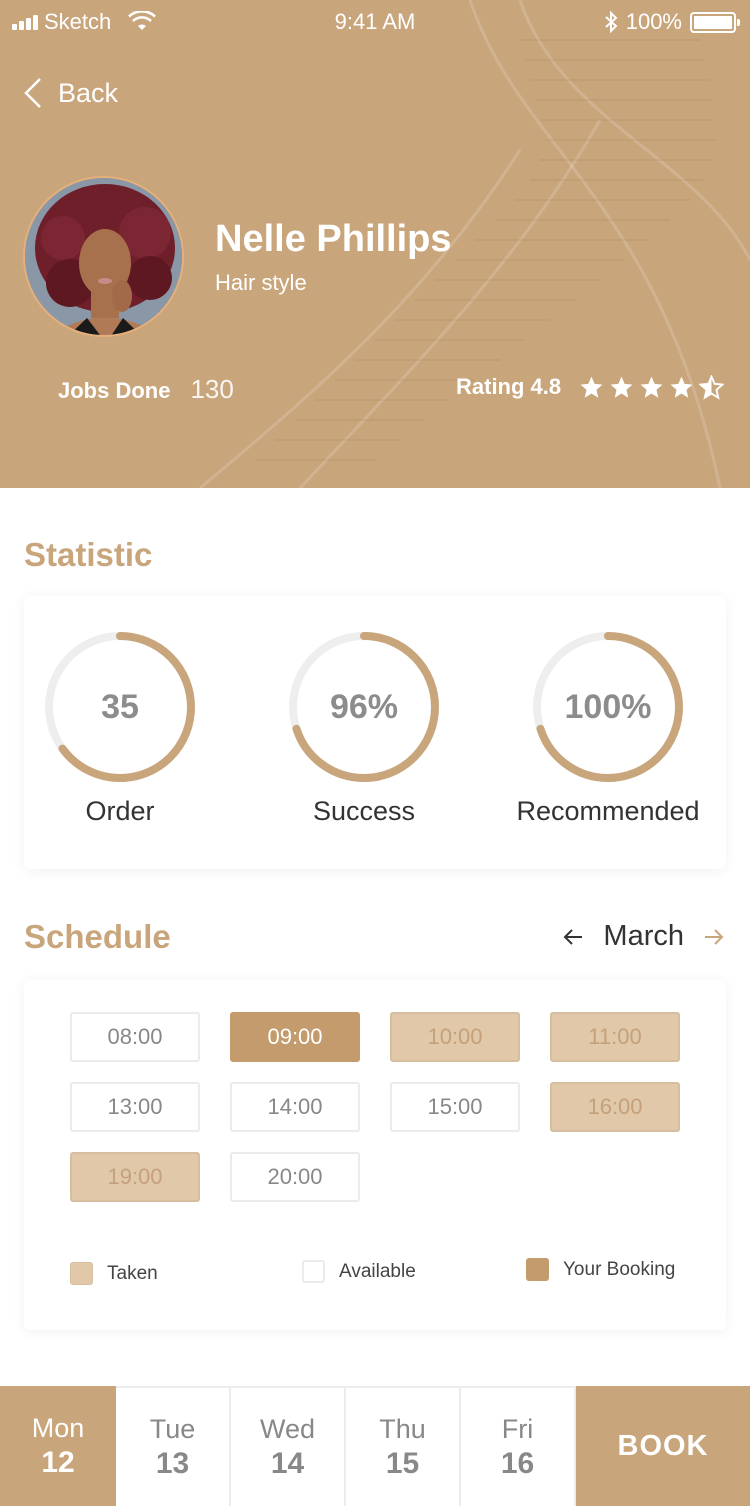 Image resolution: width=750 pixels, height=1506 pixels. Describe the element at coordinates (663, 1446) in the screenshot. I see `book-button: BOOK` at that location.